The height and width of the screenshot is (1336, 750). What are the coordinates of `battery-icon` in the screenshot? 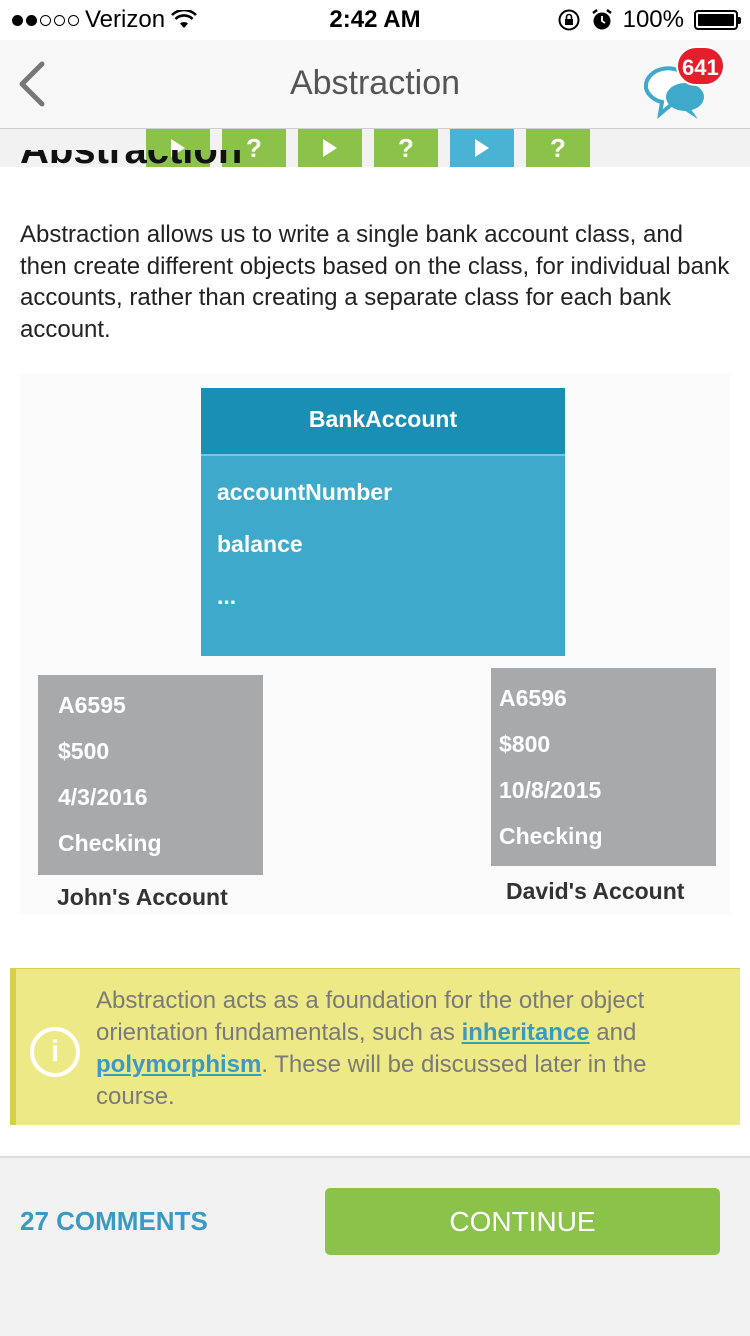 It's located at (717, 20).